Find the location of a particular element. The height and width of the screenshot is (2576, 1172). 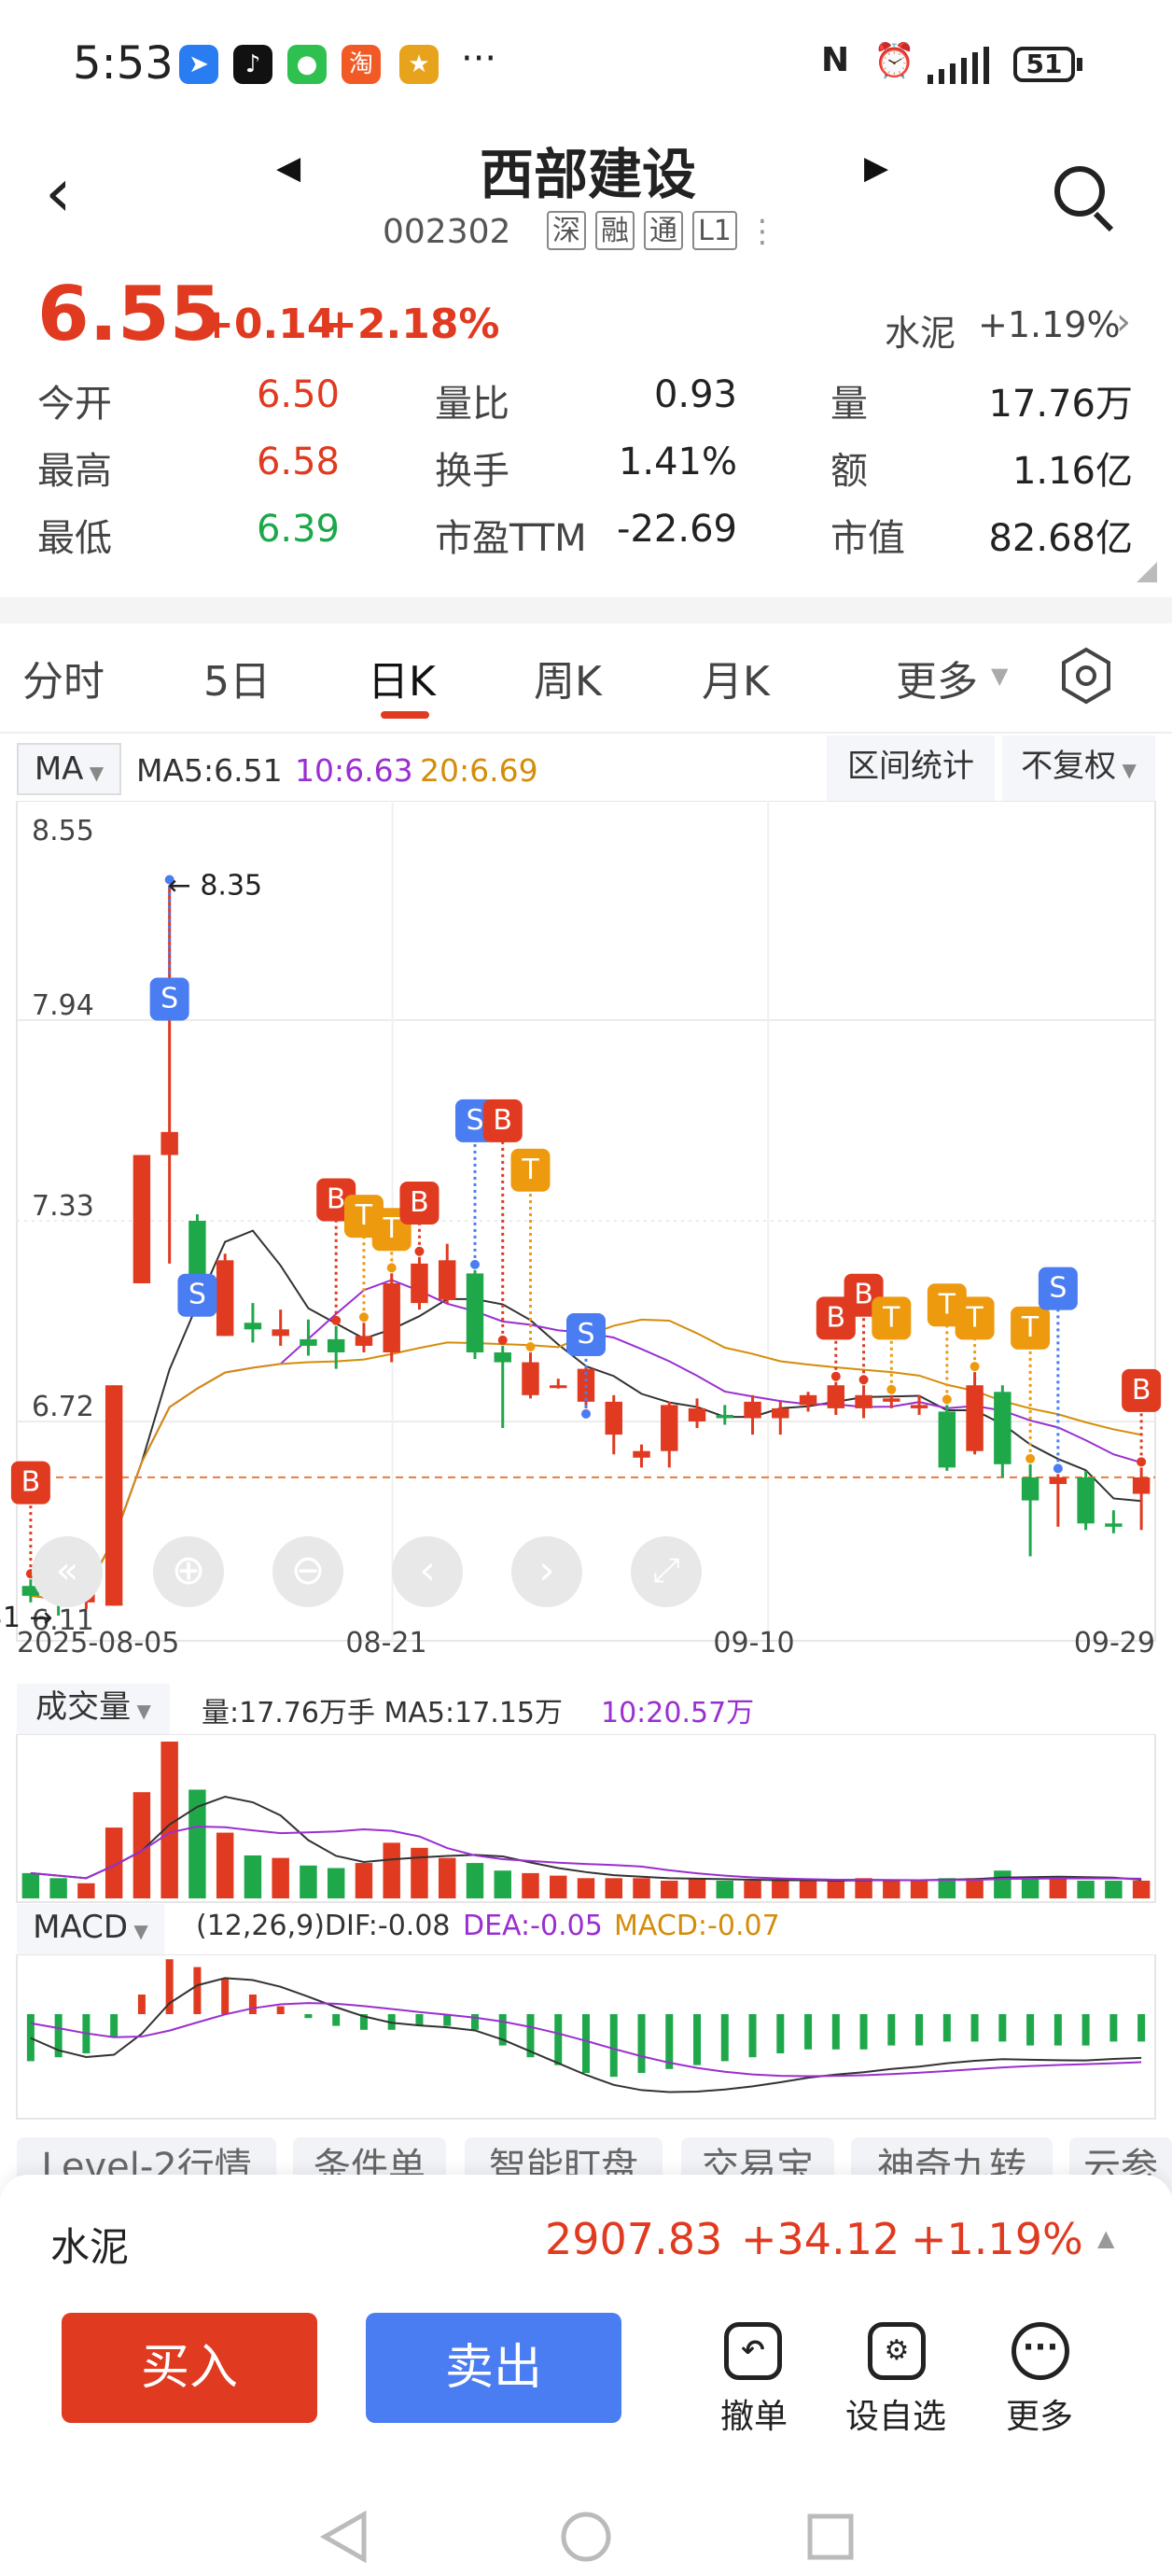

prev-stock-icon: ◀ is located at coordinates (288, 168).